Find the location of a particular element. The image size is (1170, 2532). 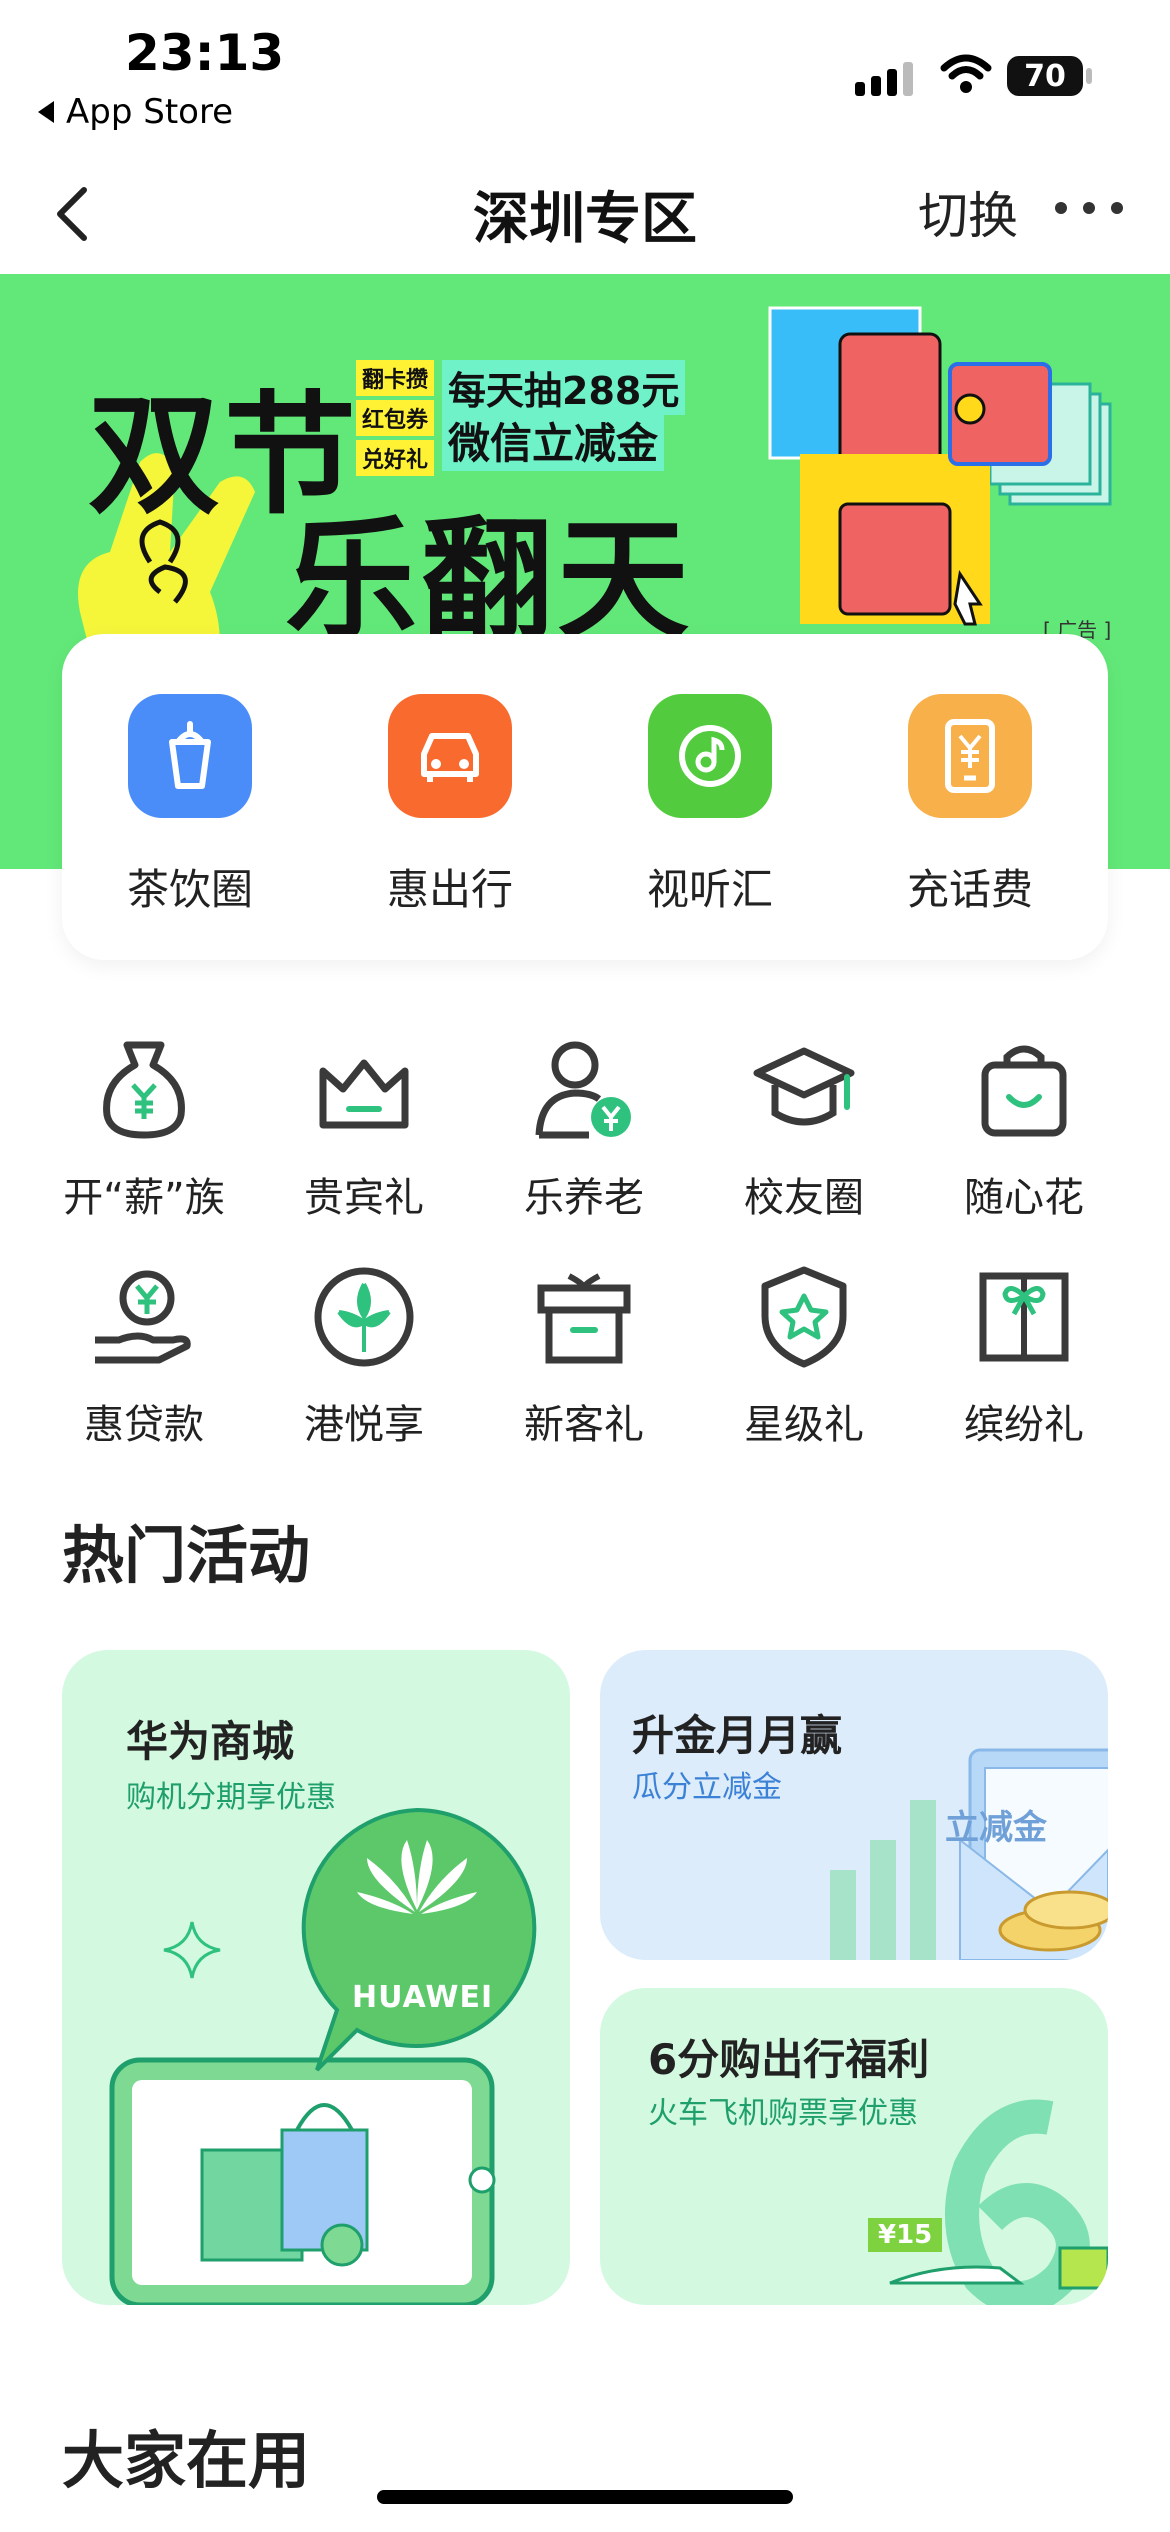

back-to-app-store: App Store is located at coordinates (135, 112).